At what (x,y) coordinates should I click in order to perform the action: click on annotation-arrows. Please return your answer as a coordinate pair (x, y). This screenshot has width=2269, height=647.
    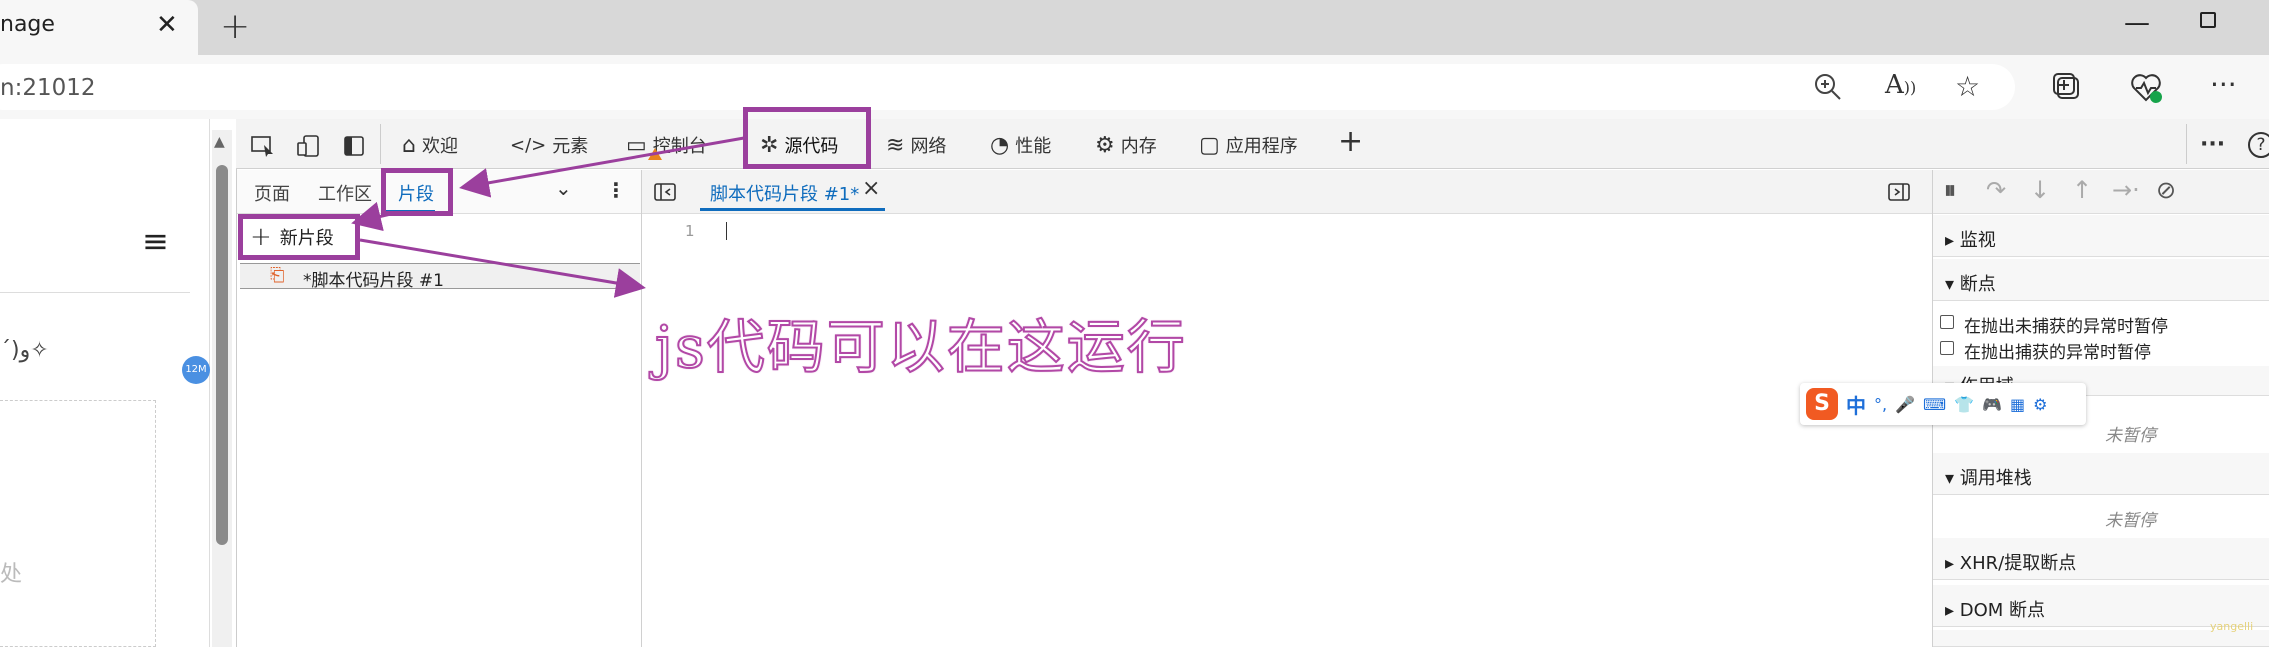
    Looking at the image, I should click on (548, 217).